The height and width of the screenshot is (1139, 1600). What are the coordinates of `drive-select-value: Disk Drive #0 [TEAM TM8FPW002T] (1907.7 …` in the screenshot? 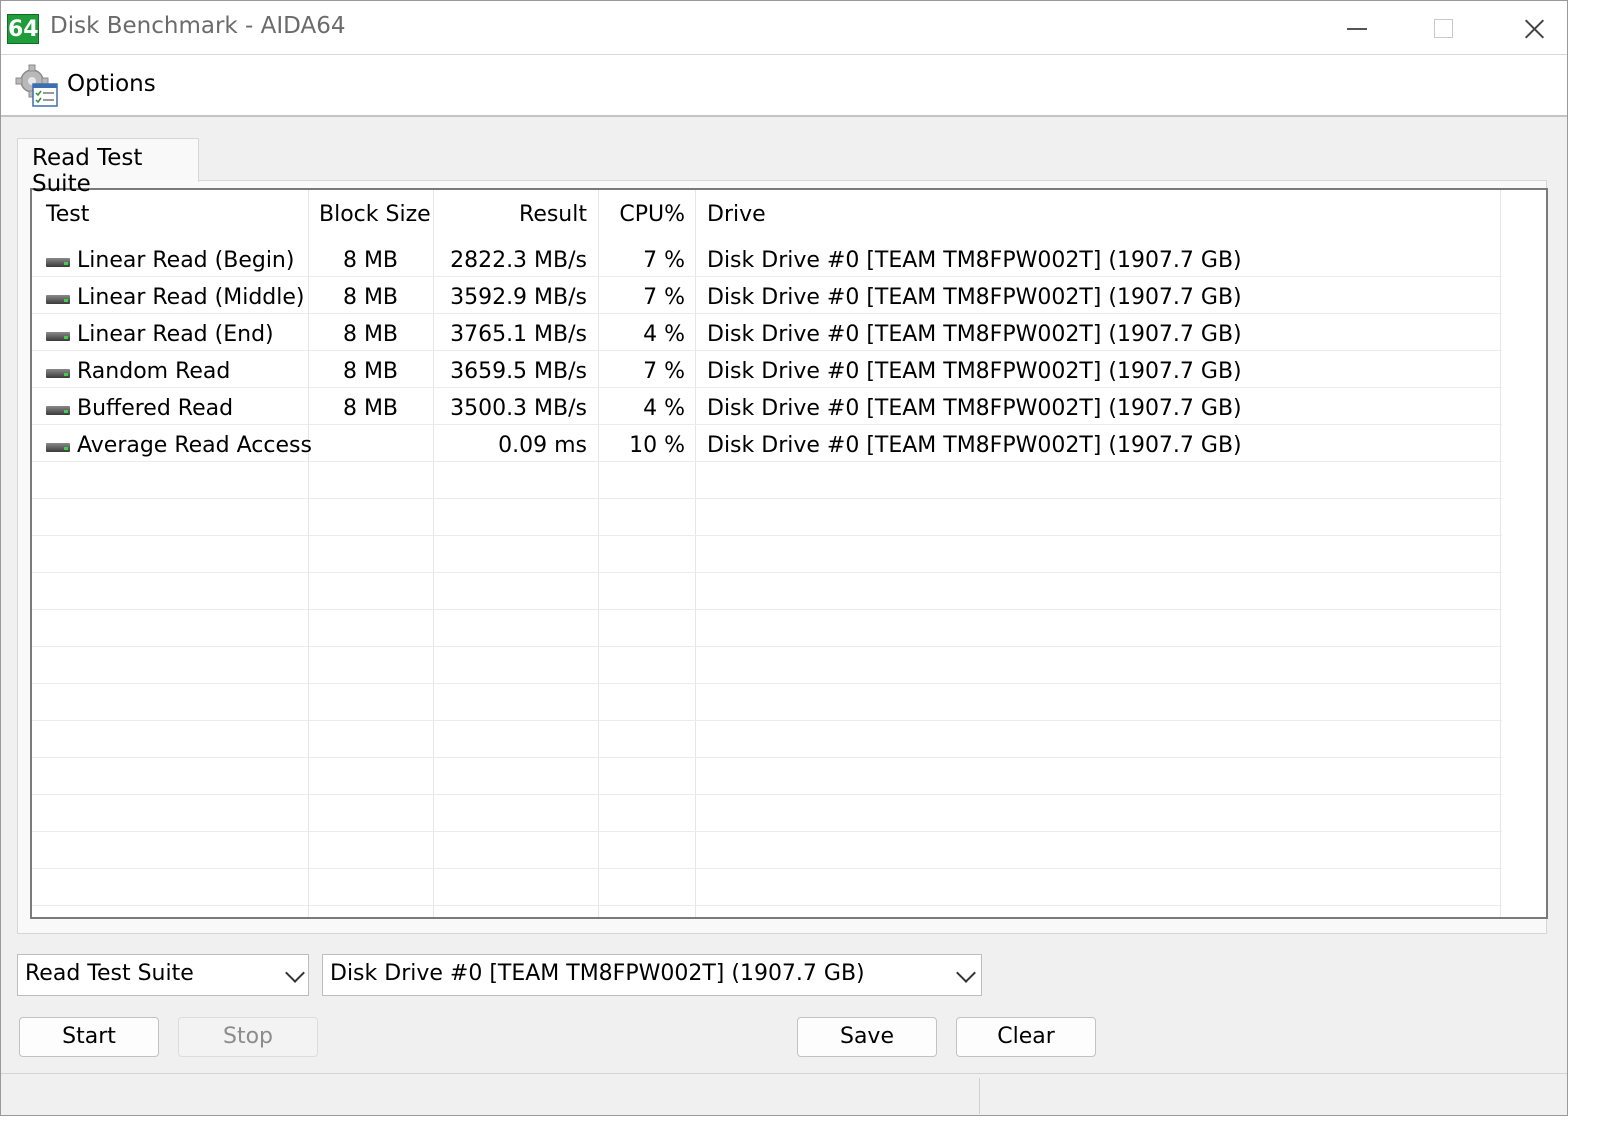 It's located at (597, 973).